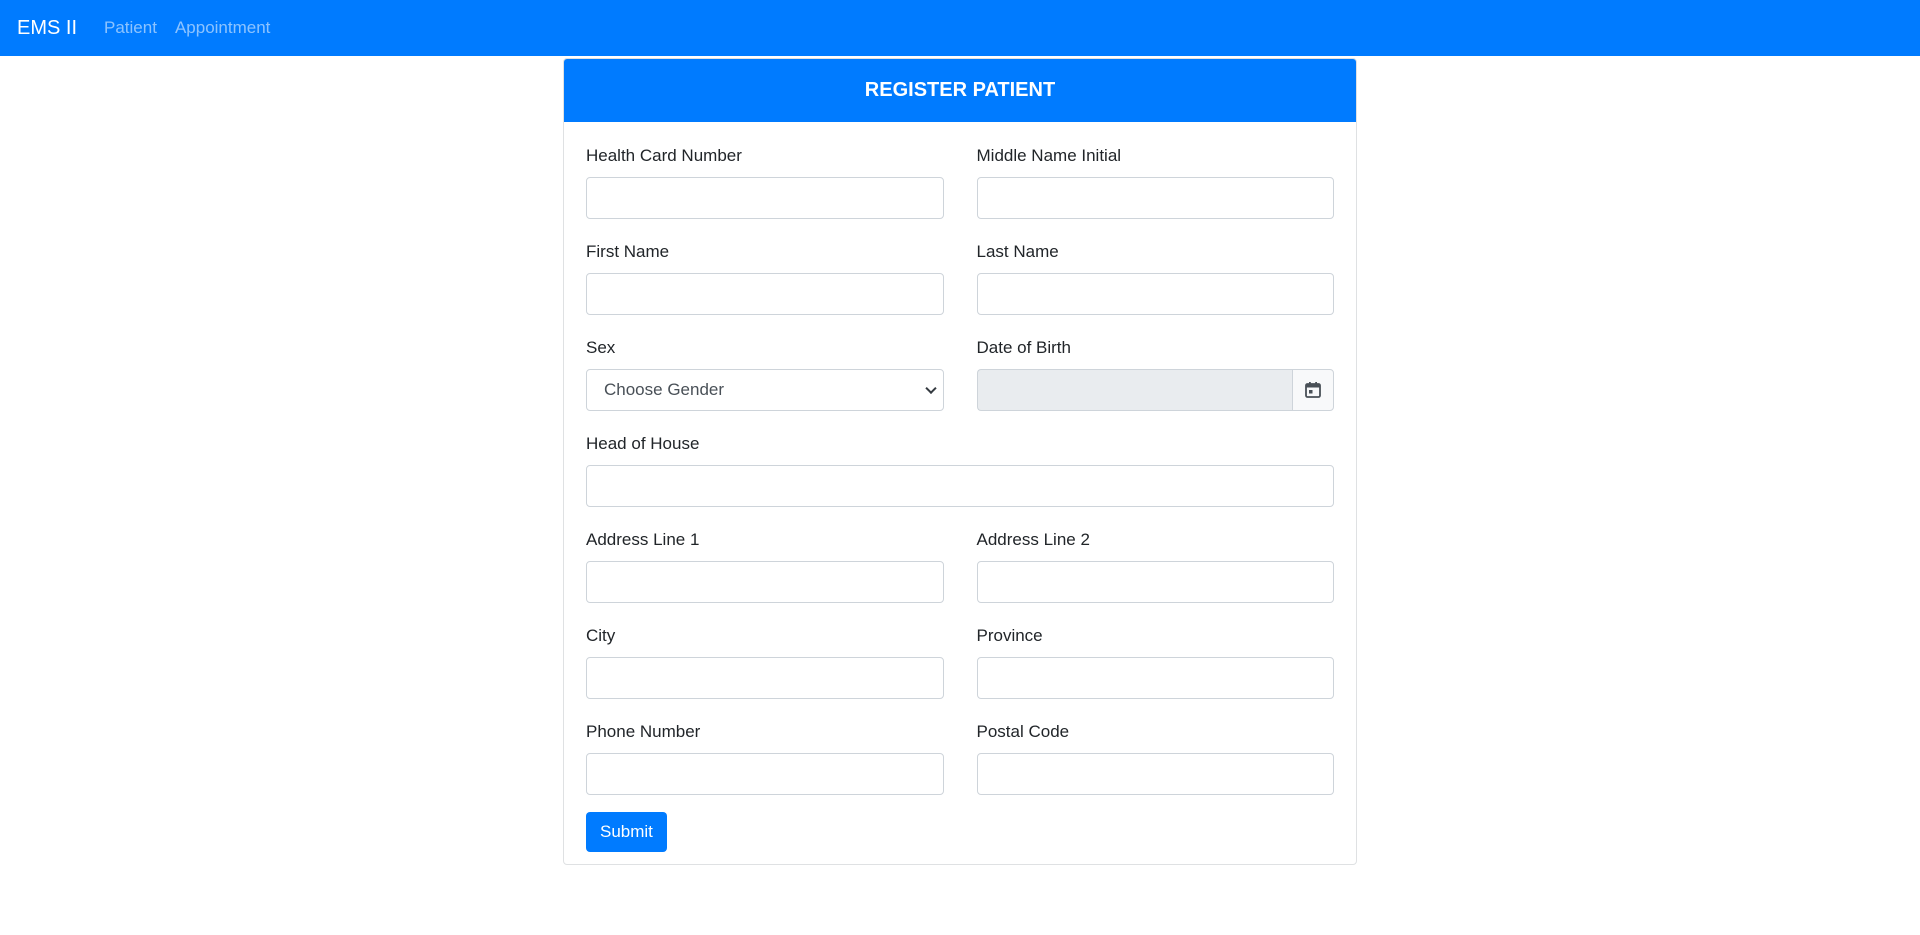  Describe the element at coordinates (960, 180) in the screenshot. I see `form-row: Health Card Number Middle Name Initial` at that location.